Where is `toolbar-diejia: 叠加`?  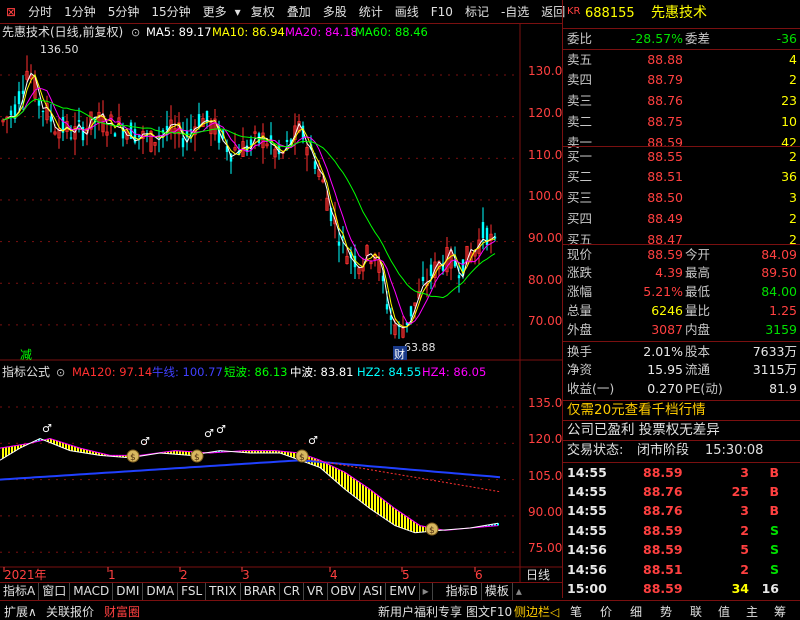
toolbar-diejia: 叠加 is located at coordinates (299, 12).